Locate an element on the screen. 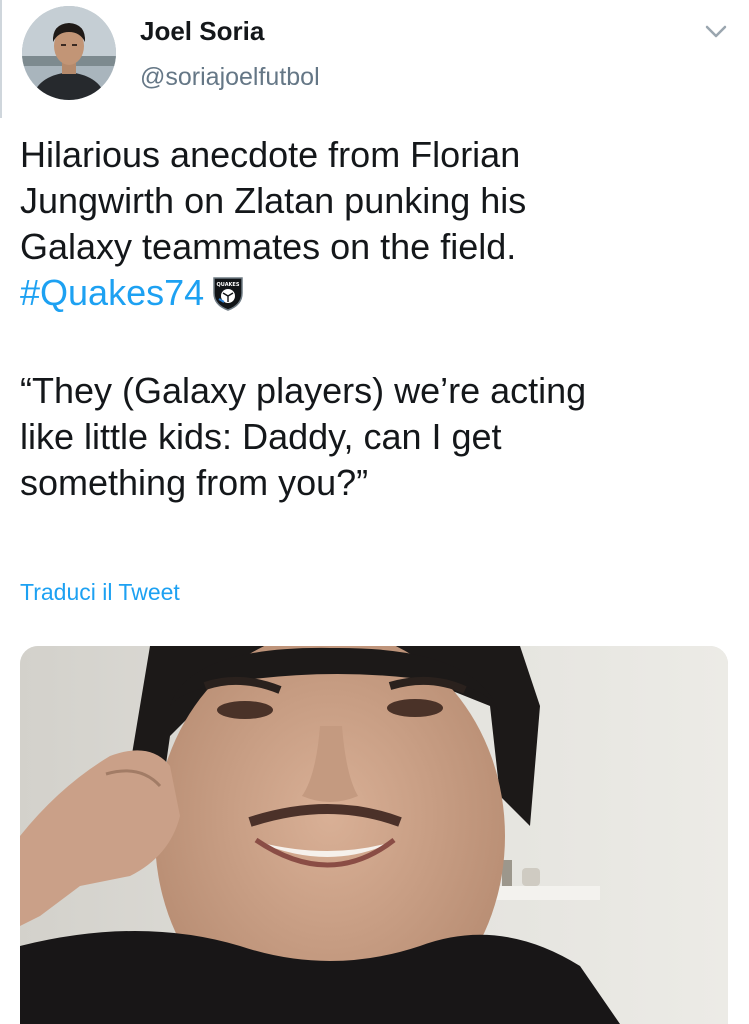 The width and height of the screenshot is (749, 1024). badge-wordmark: QUAKES is located at coordinates (228, 285).